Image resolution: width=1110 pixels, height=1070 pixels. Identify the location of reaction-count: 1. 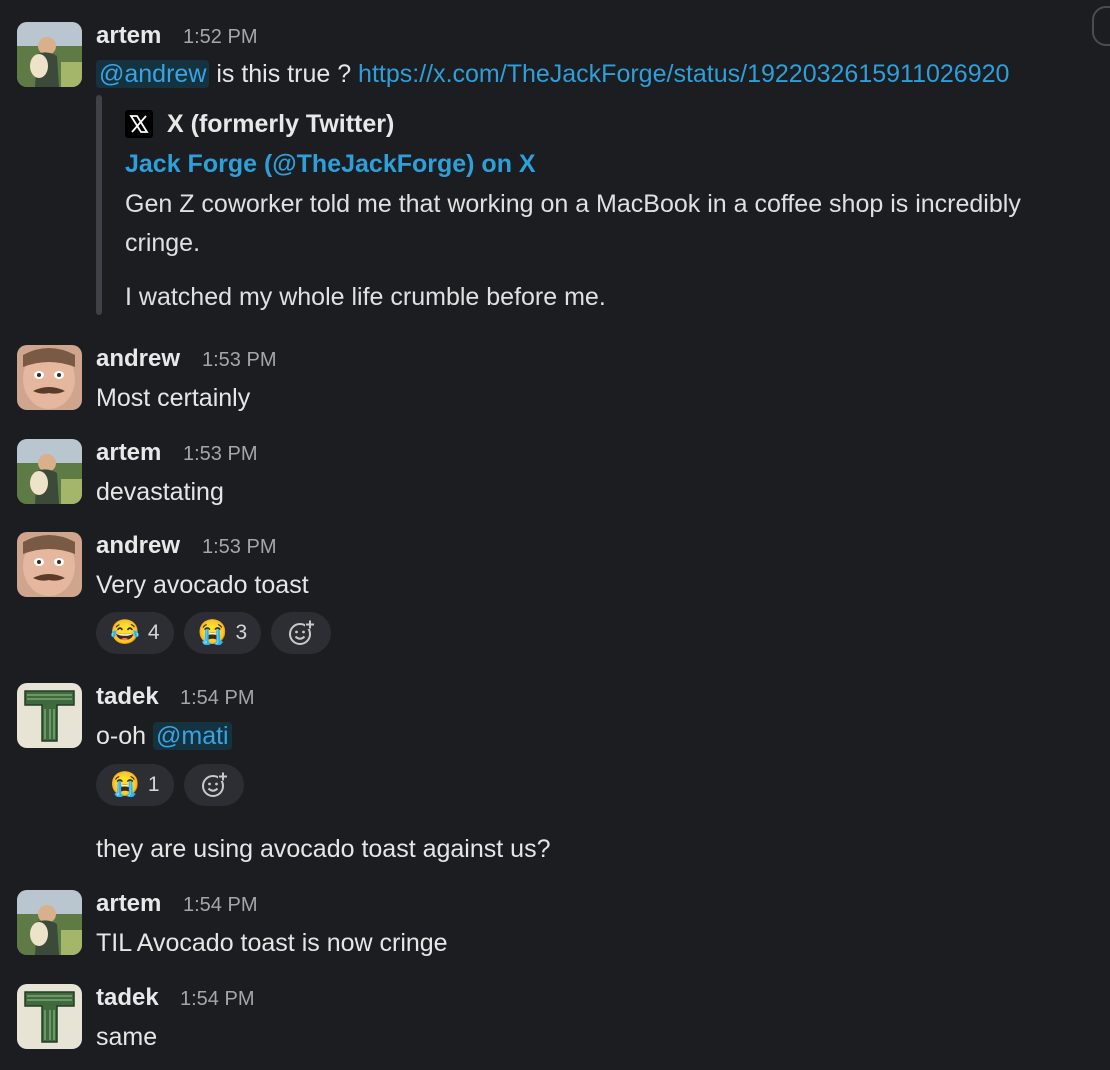
(153, 784).